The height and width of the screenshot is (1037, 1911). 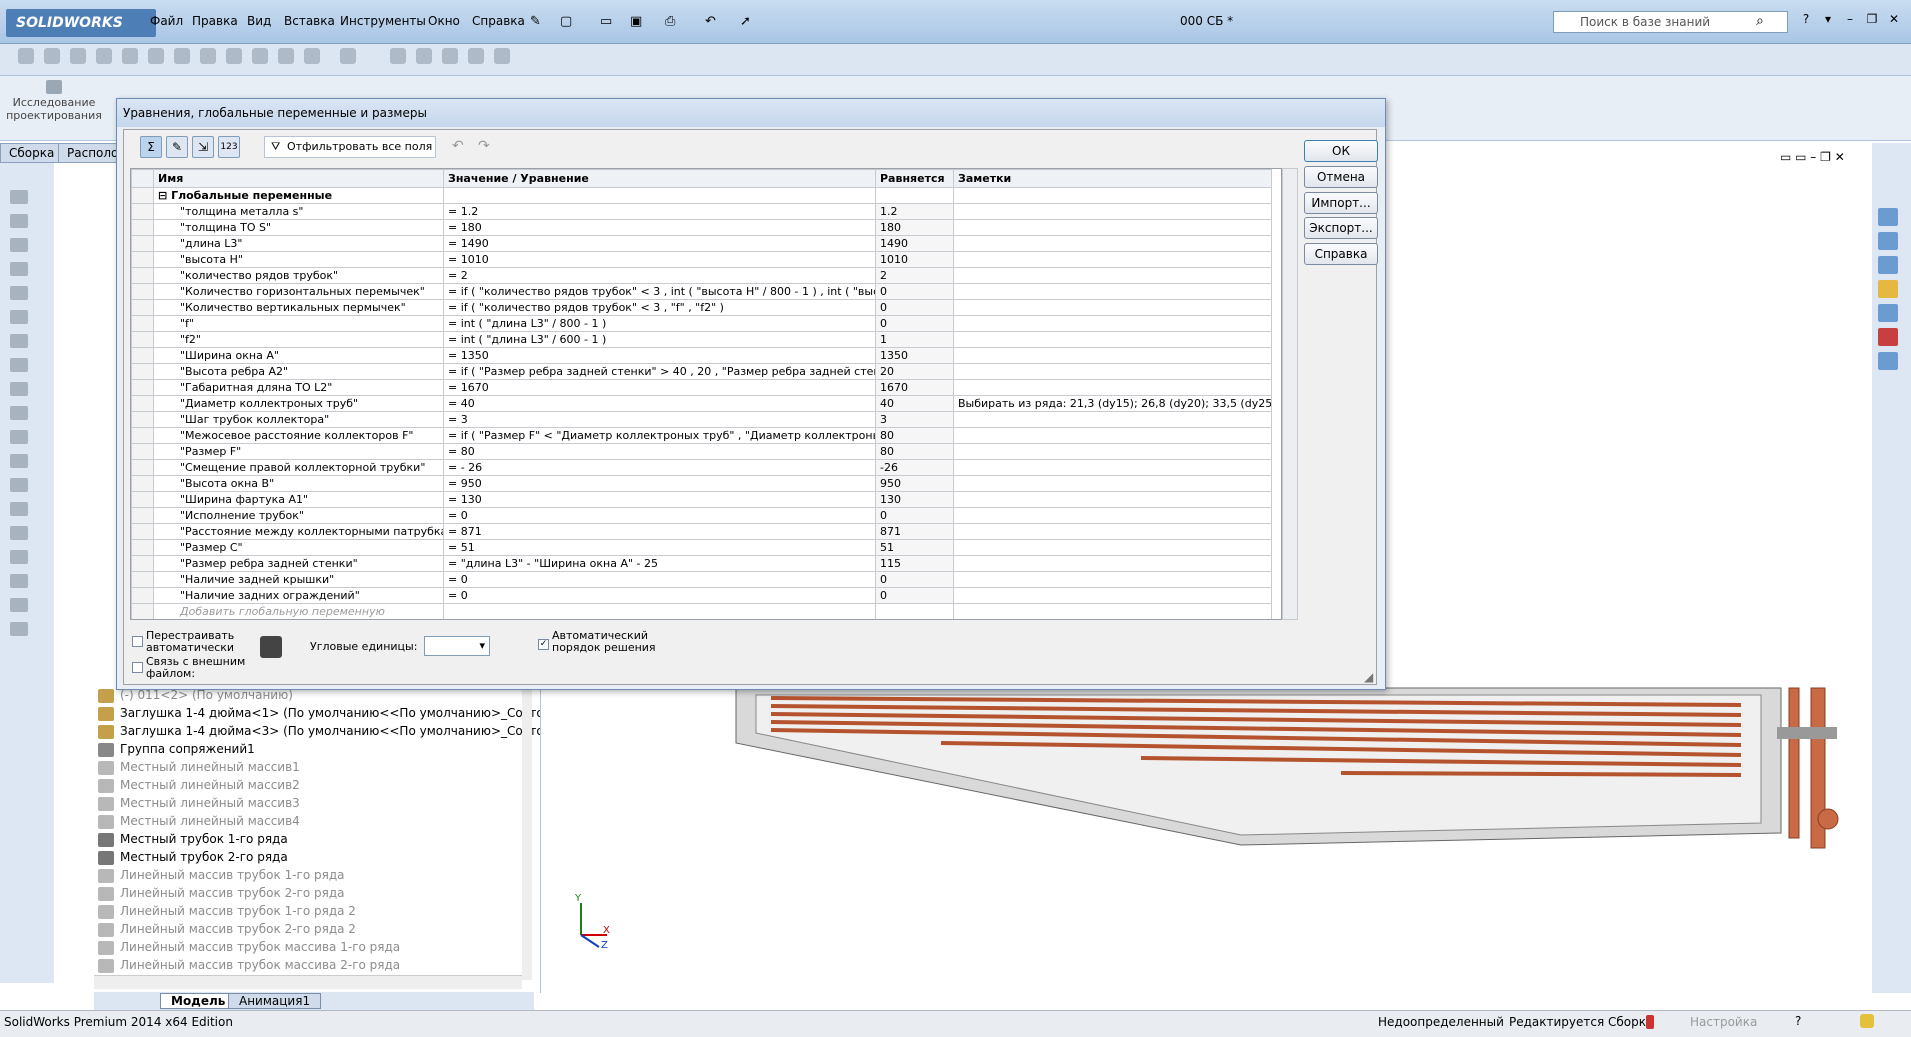 What do you see at coordinates (227, 929) in the screenshot?
I see `tree-item: Линейный массив трубок 2-го ряда 2` at bounding box center [227, 929].